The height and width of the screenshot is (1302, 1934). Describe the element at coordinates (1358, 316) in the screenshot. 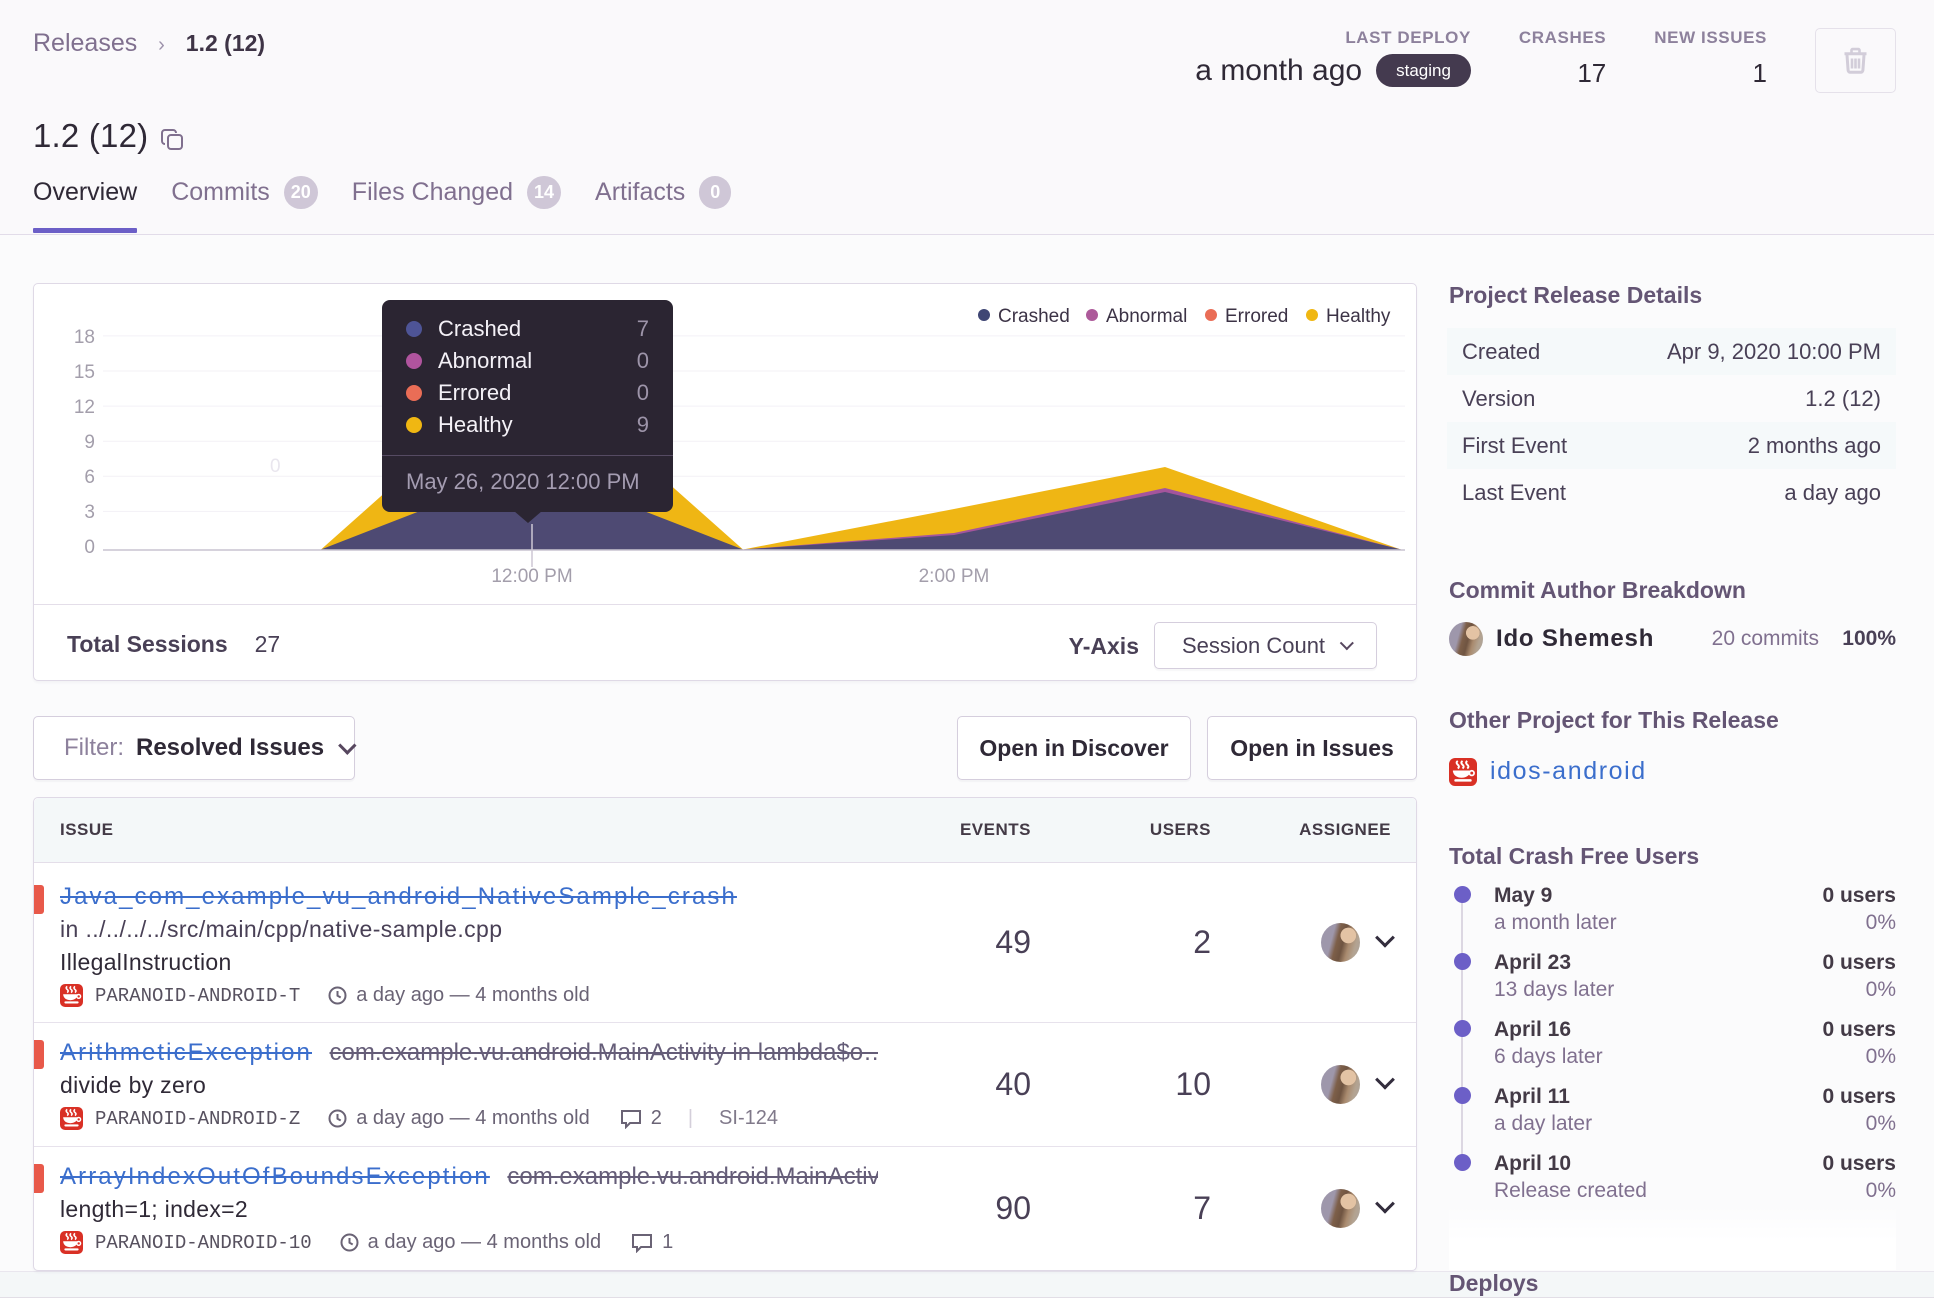

I see `svg-text: Healthy` at that location.